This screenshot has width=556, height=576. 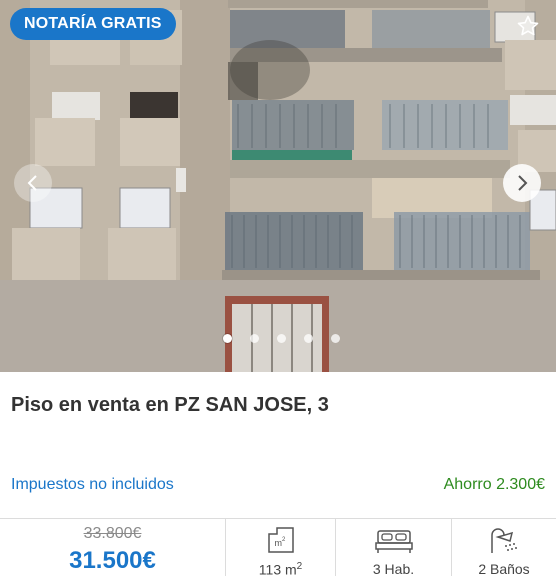 I want to click on price-block: 33.800€ 31.500€, so click(x=113, y=547).